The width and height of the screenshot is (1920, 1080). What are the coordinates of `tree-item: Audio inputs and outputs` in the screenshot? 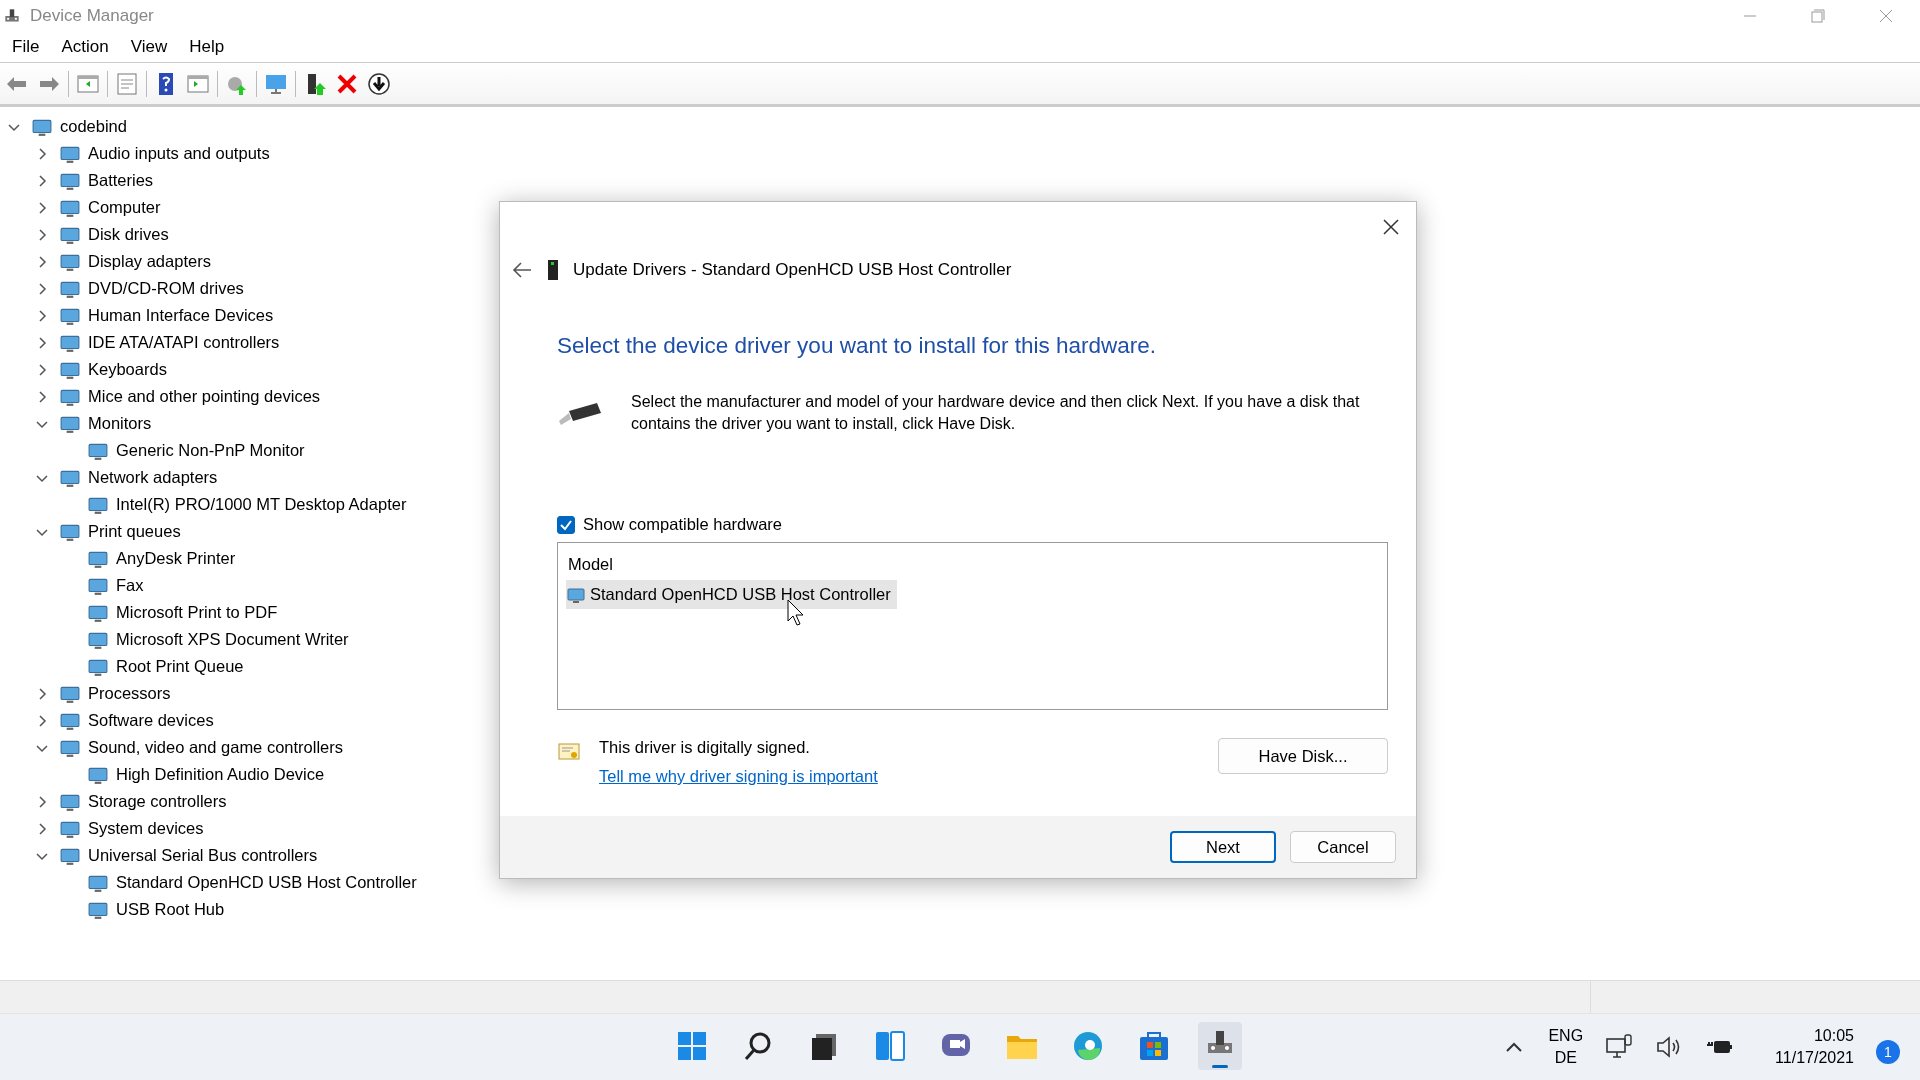 It's located at (179, 153).